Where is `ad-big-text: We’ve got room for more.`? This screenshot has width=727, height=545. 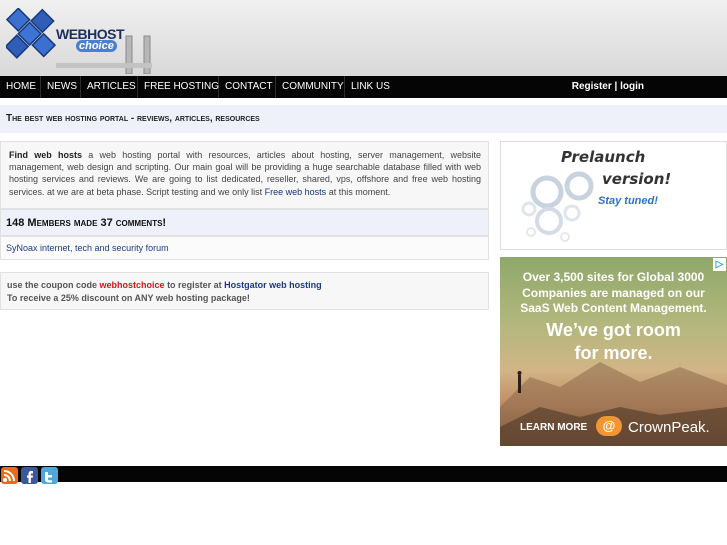
ad-big-text: We’ve got room for more. is located at coordinates (613, 341).